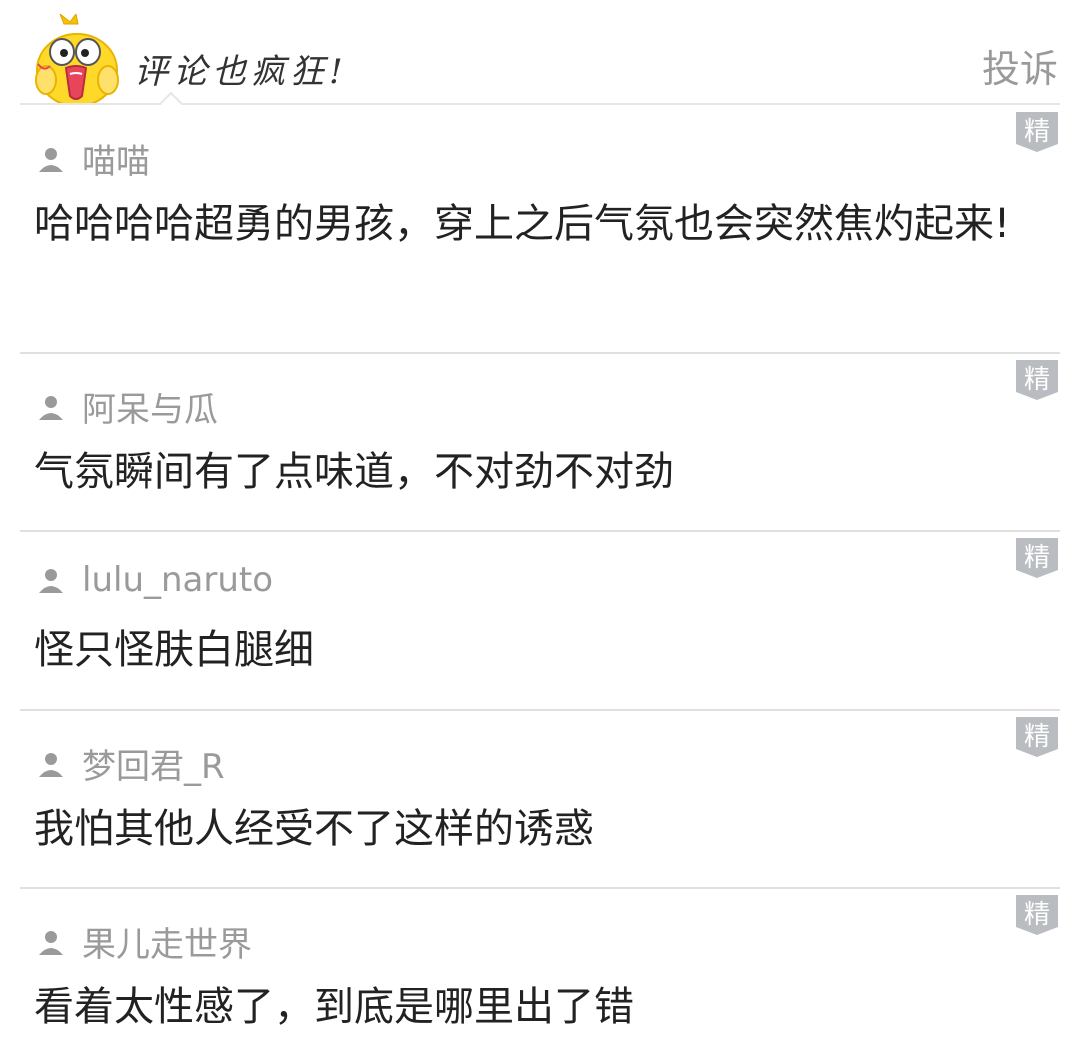 Image resolution: width=1080 pixels, height=1047 pixels. Describe the element at coordinates (150, 410) in the screenshot. I see `comment-author-name: 阿呆与瓜` at that location.